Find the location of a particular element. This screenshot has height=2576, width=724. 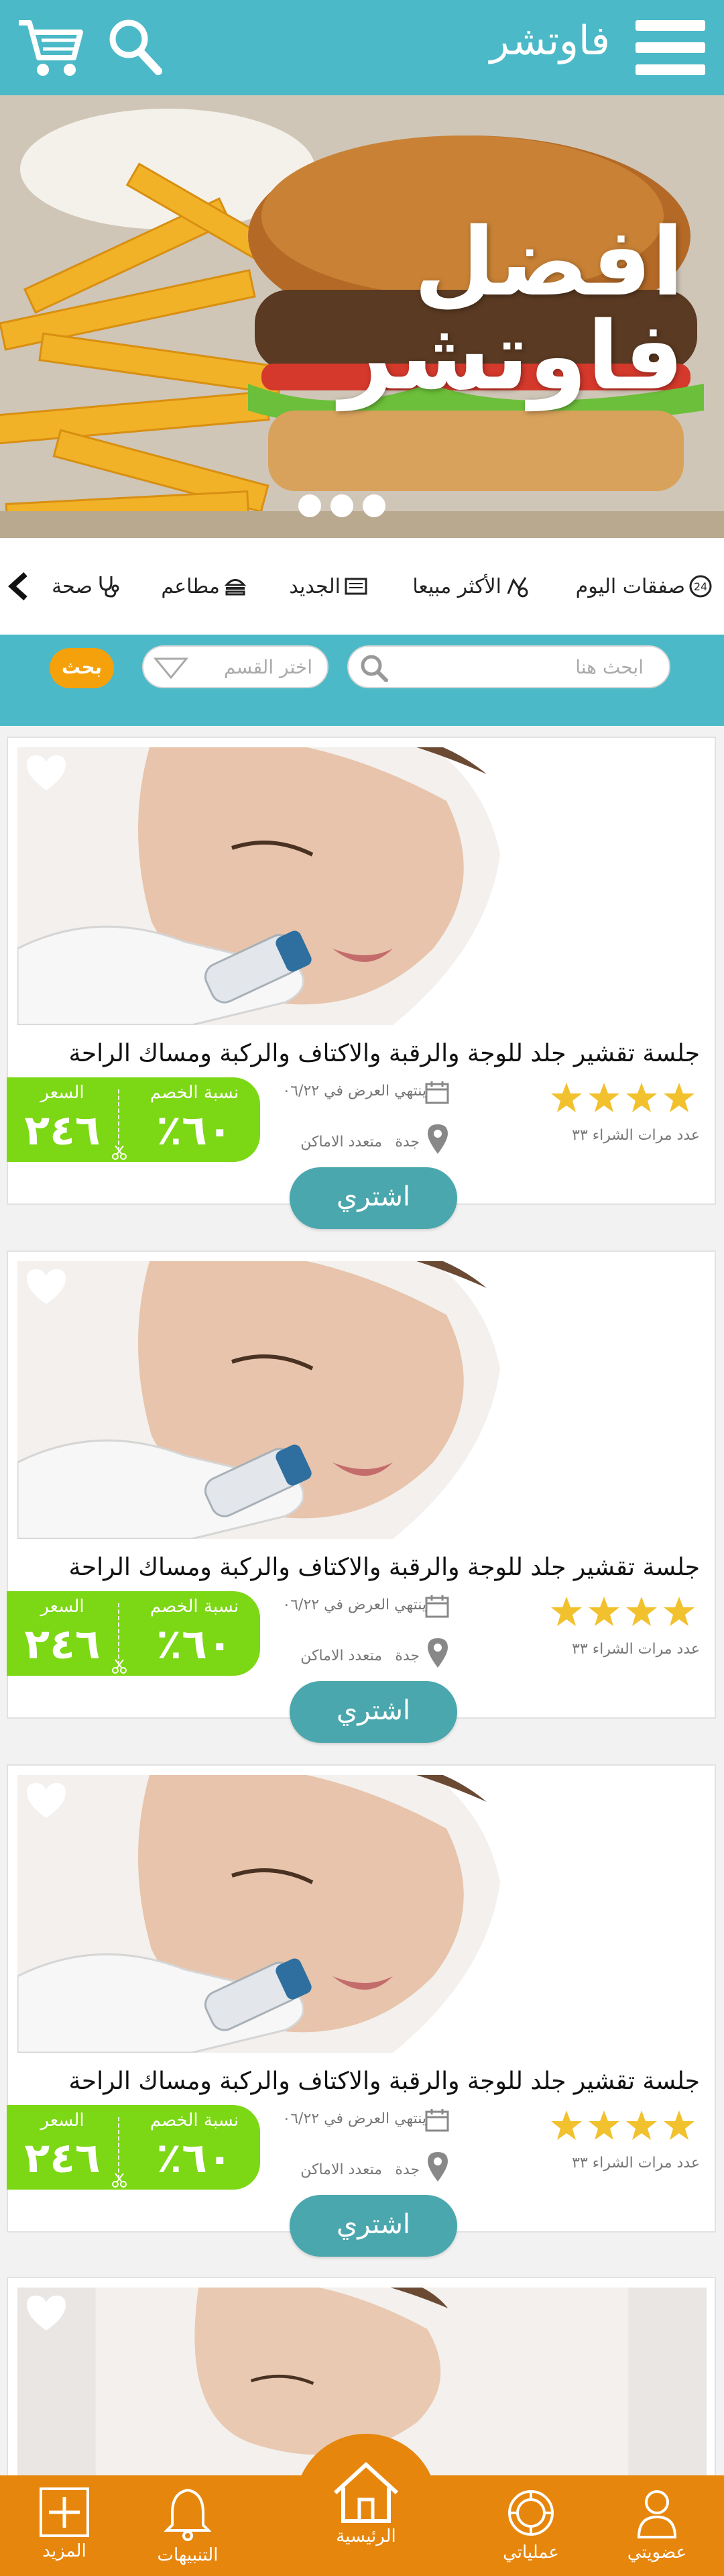

nav-label: التنبيهات is located at coordinates (188, 2555).